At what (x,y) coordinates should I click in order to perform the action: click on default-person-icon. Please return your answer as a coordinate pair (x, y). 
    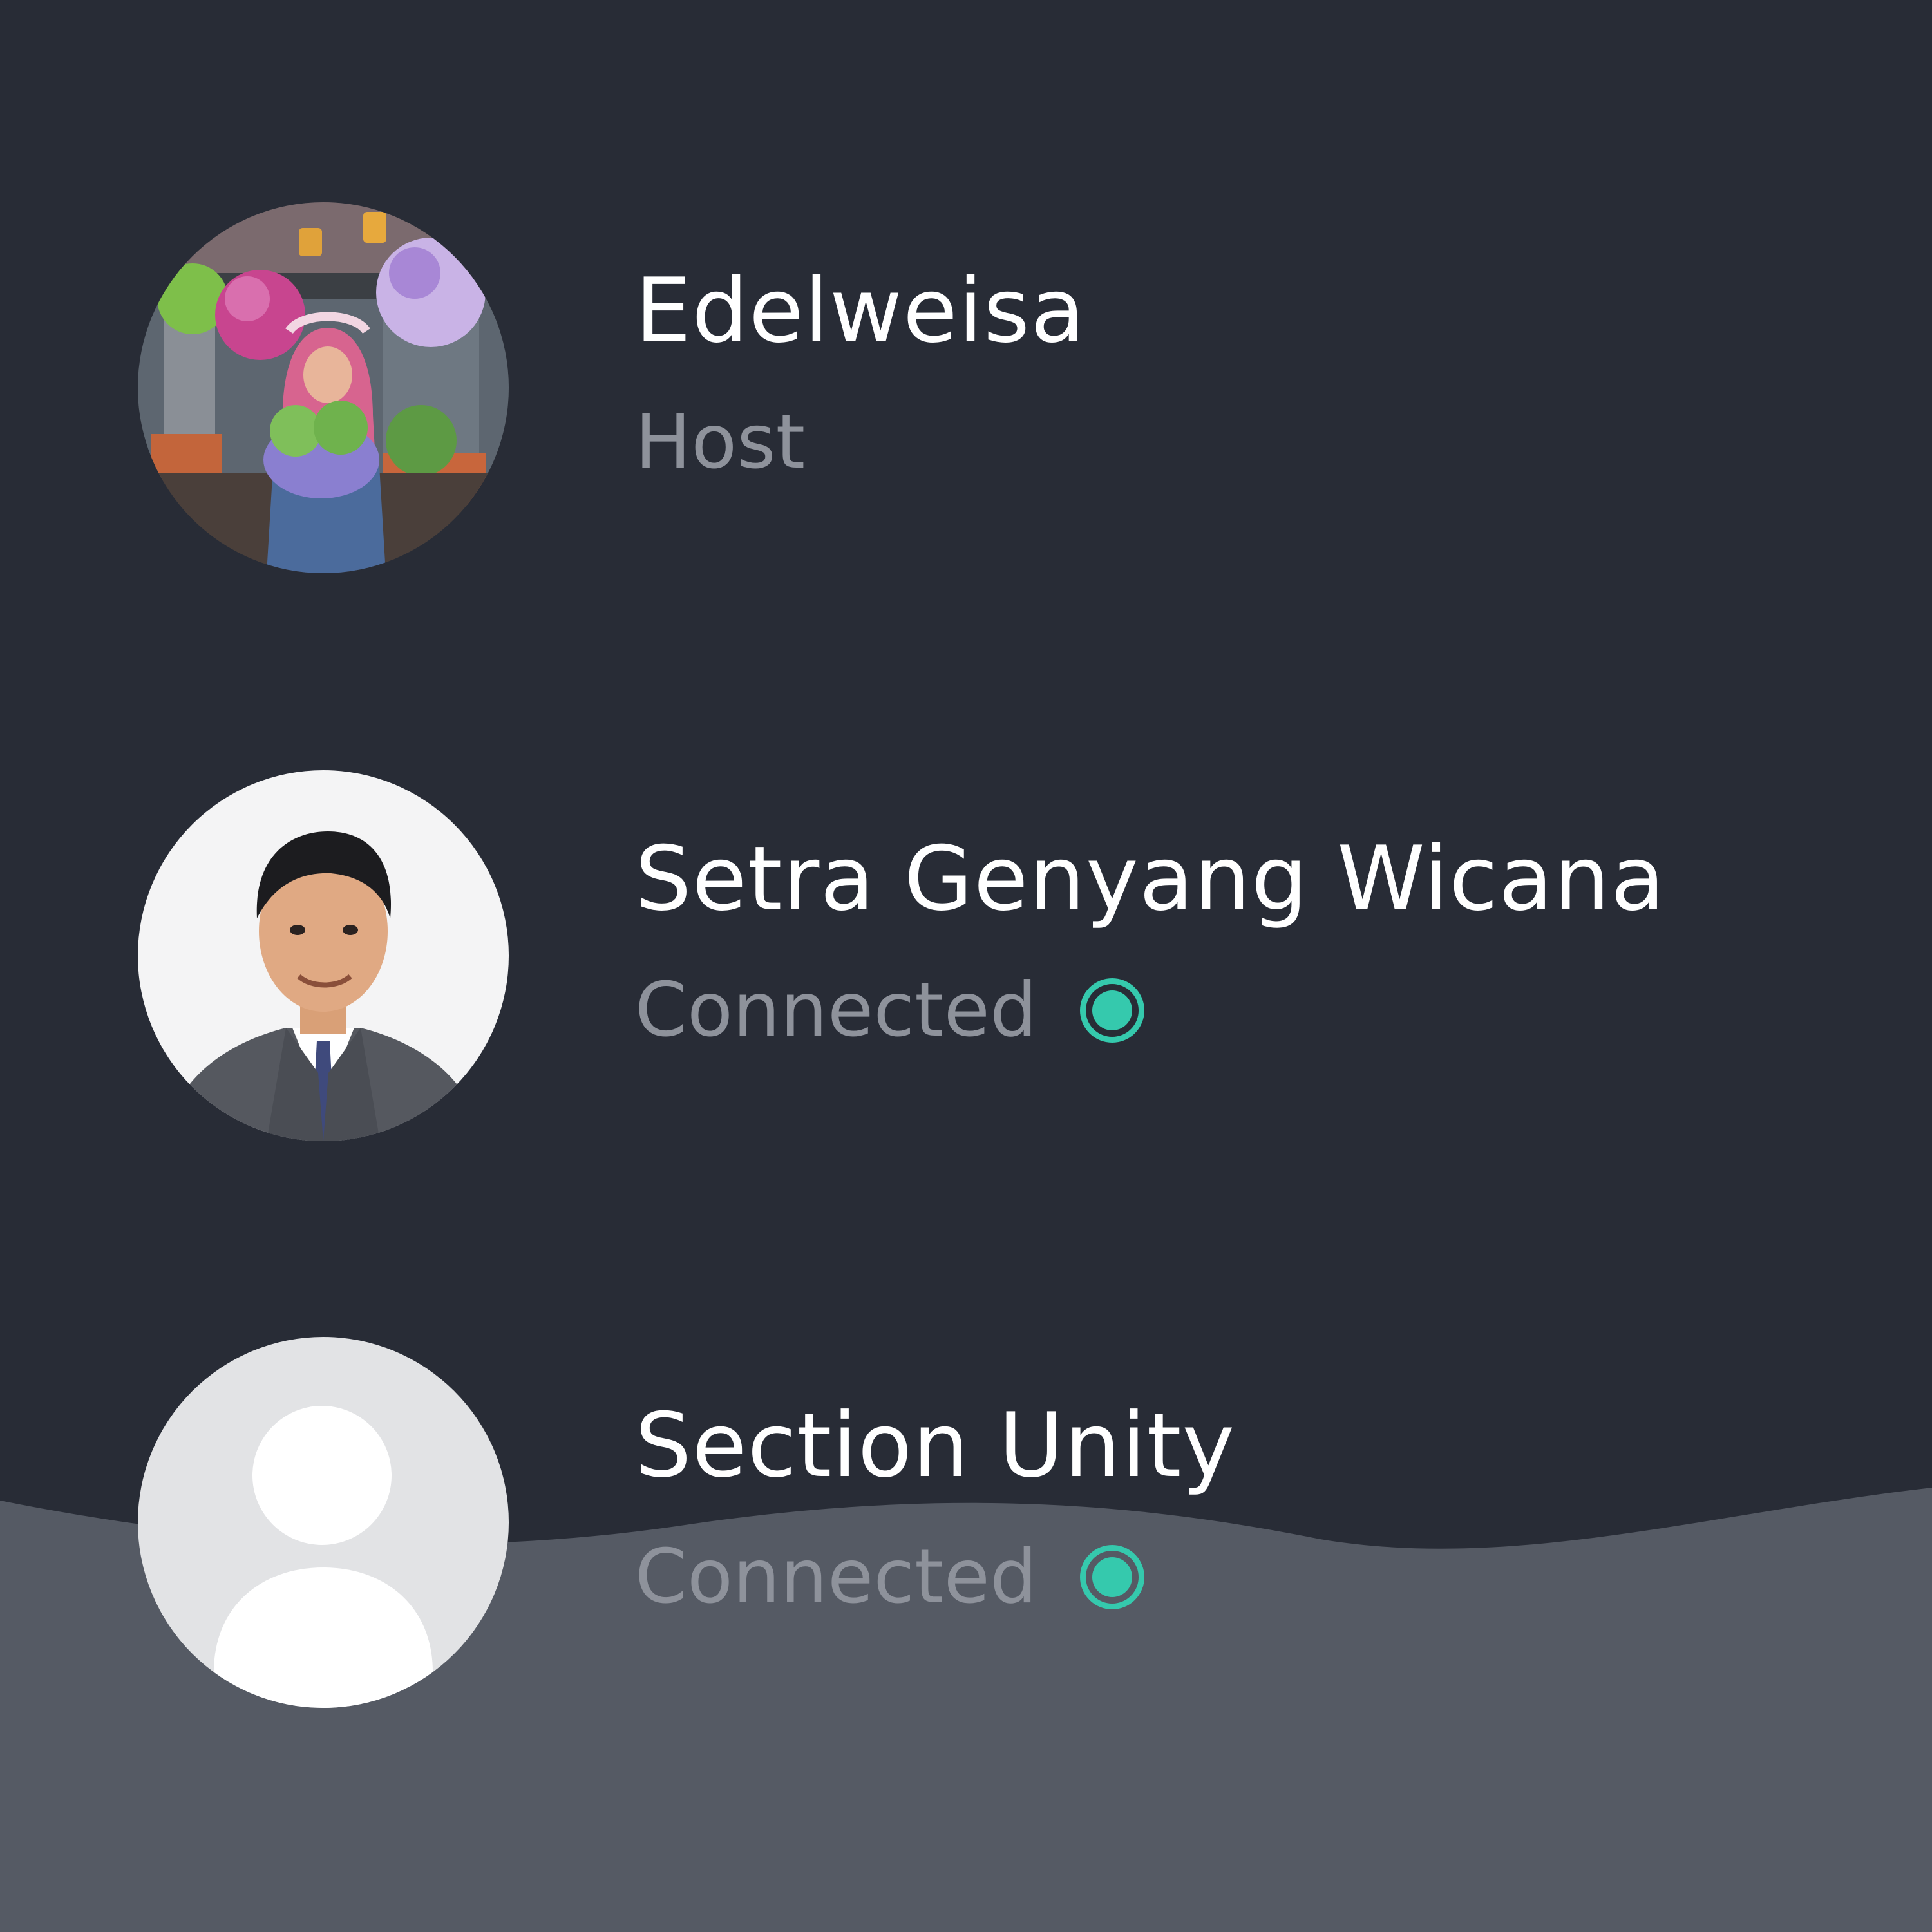
    Looking at the image, I should click on (323, 1523).